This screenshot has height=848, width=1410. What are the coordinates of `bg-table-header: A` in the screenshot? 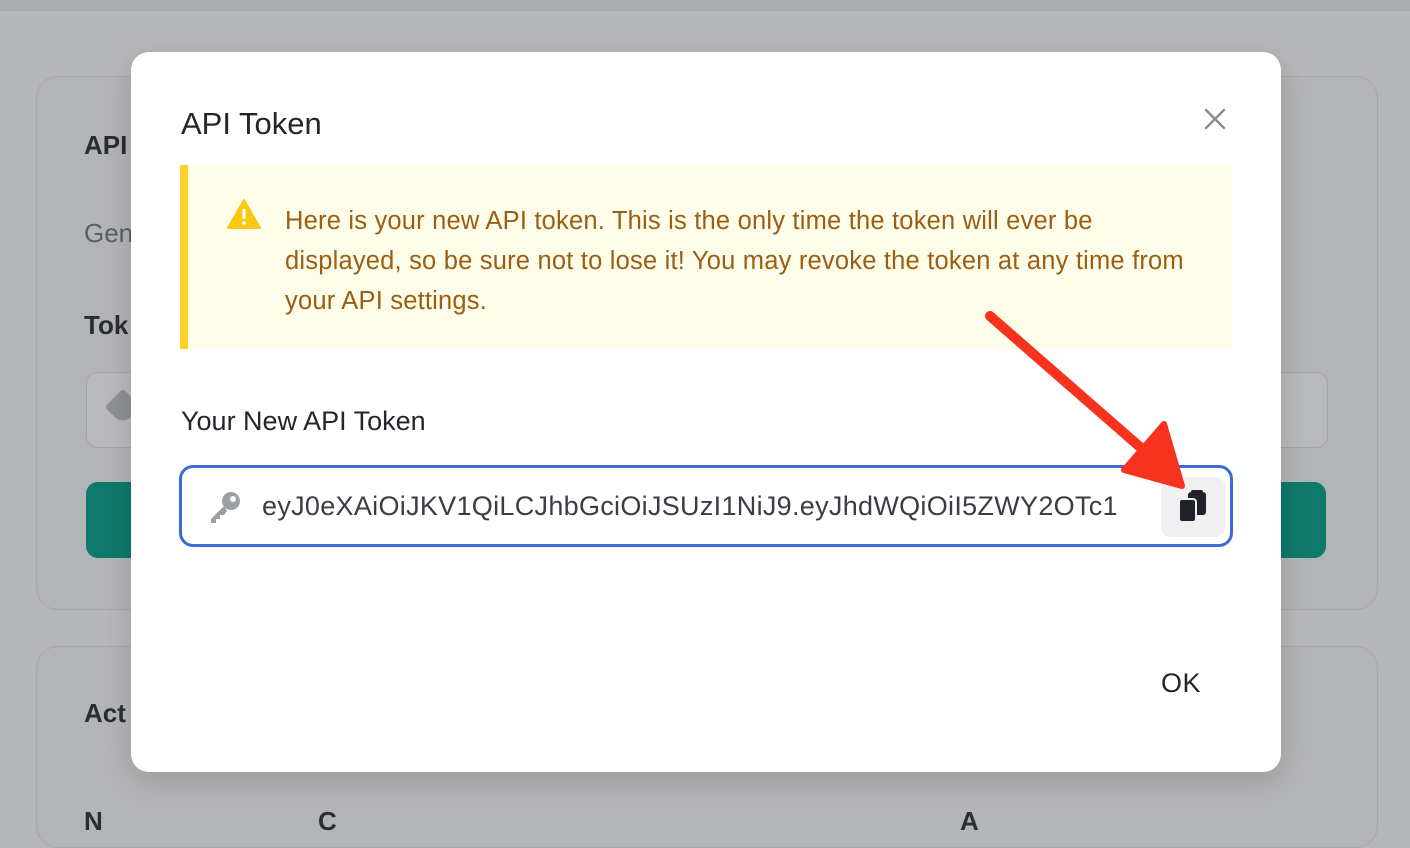 It's located at (969, 821).